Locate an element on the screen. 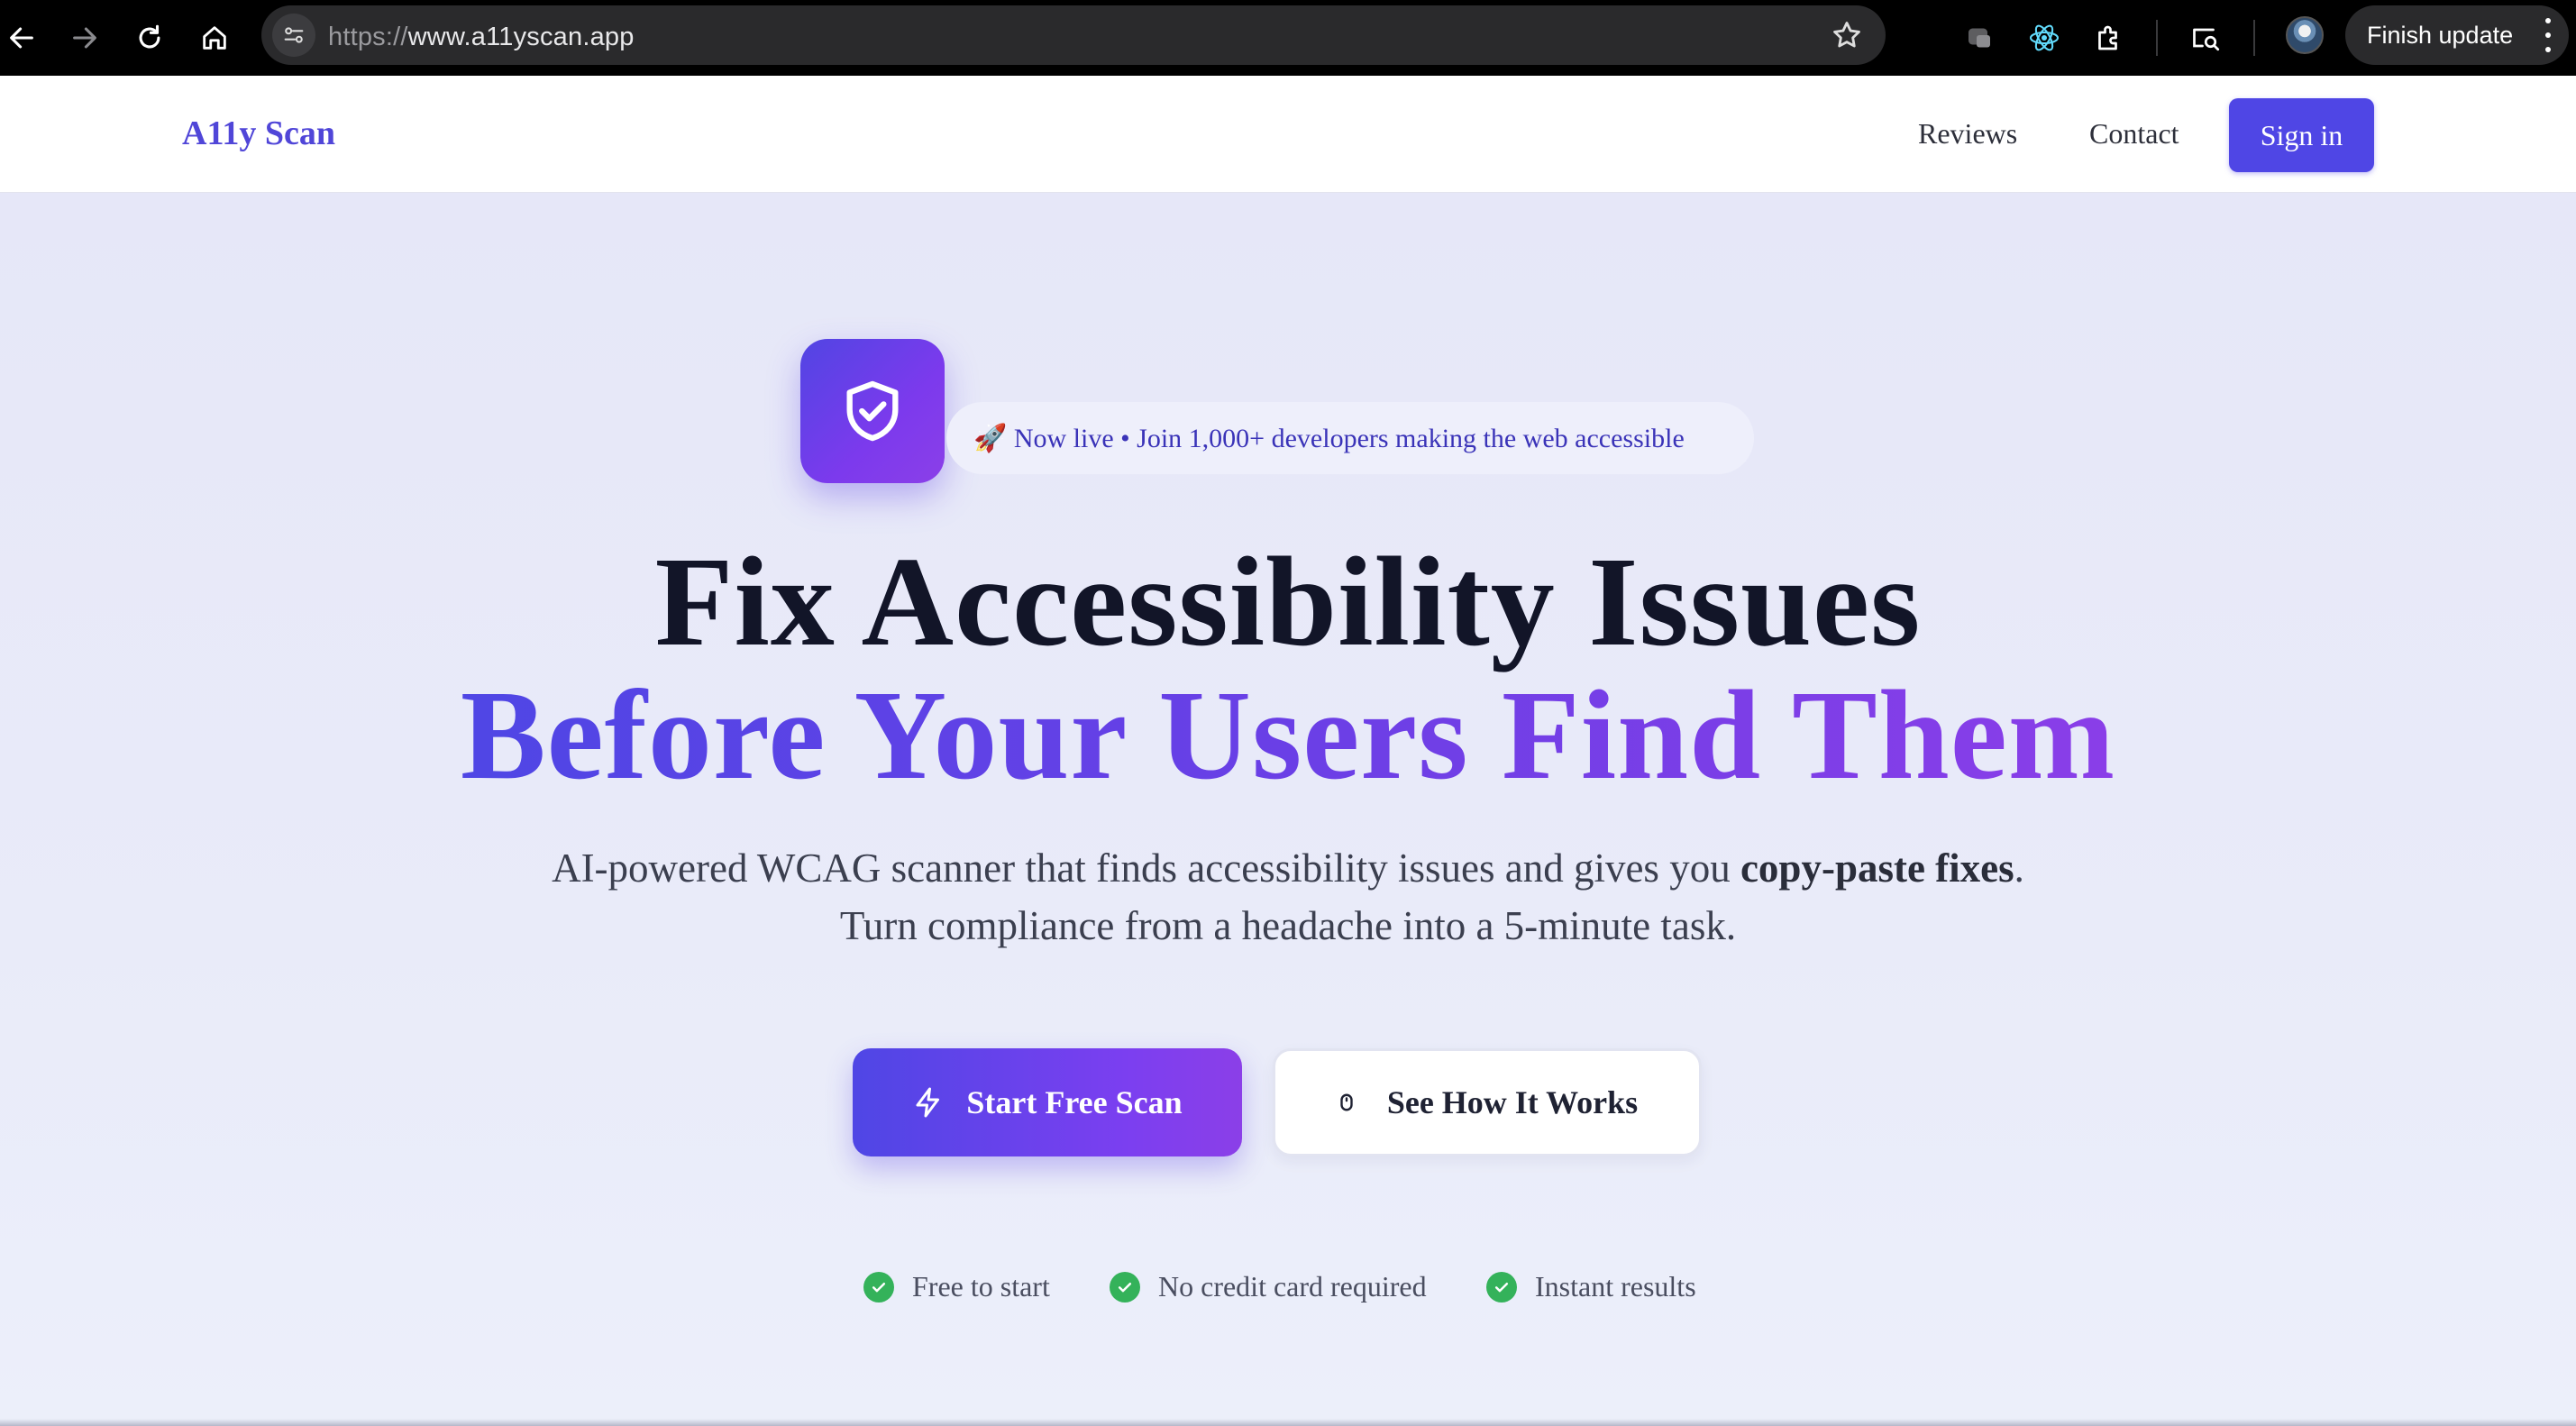 This screenshot has width=2576, height=1426. mouse-scroll-icon is located at coordinates (1346, 1102).